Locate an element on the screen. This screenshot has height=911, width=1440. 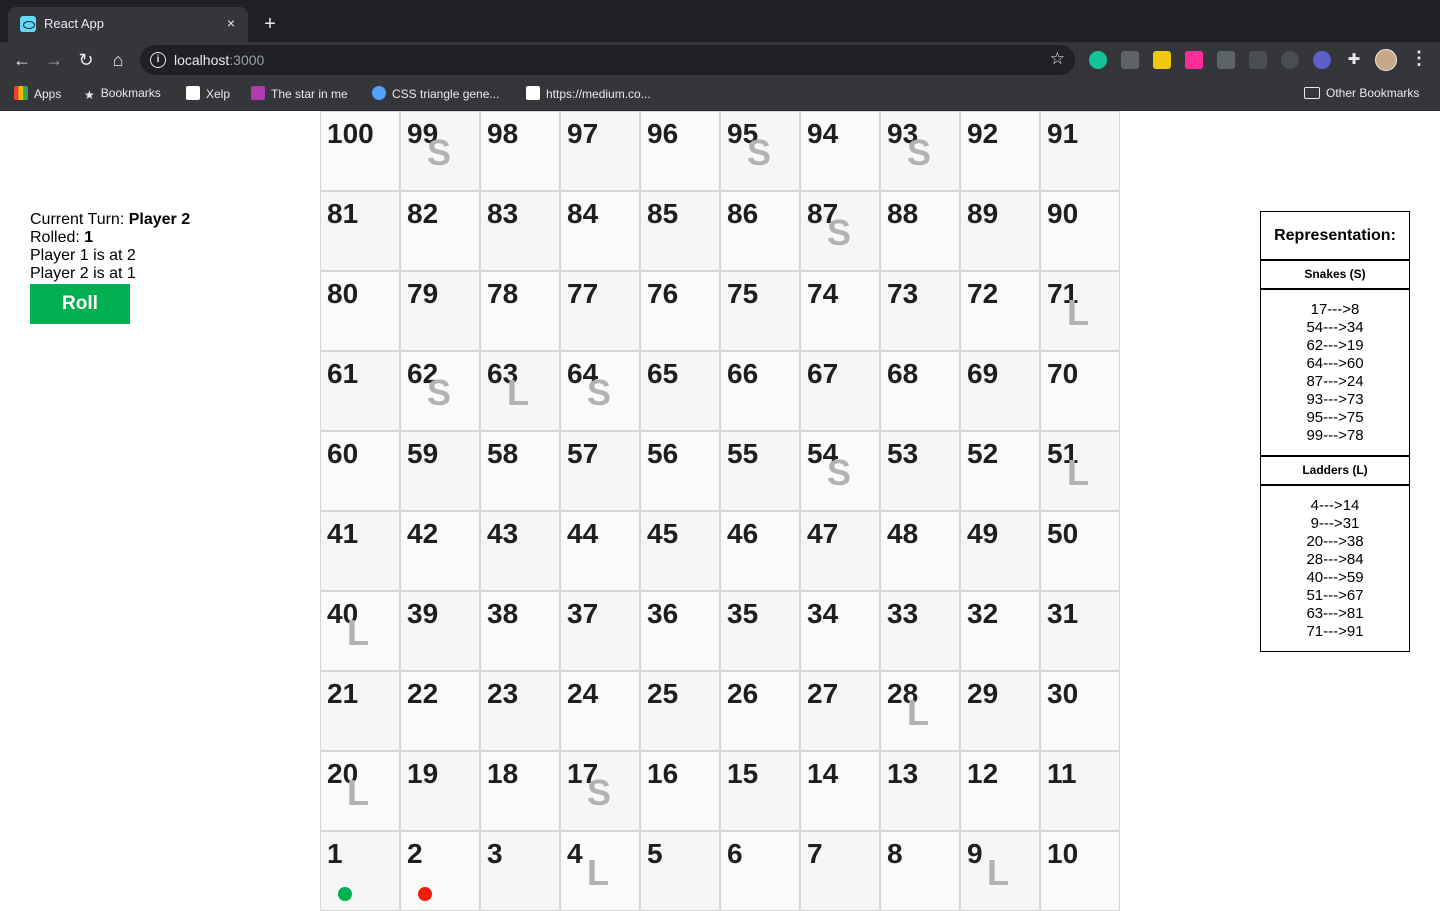
bookmark-label: The star in me is located at coordinates (309, 94).